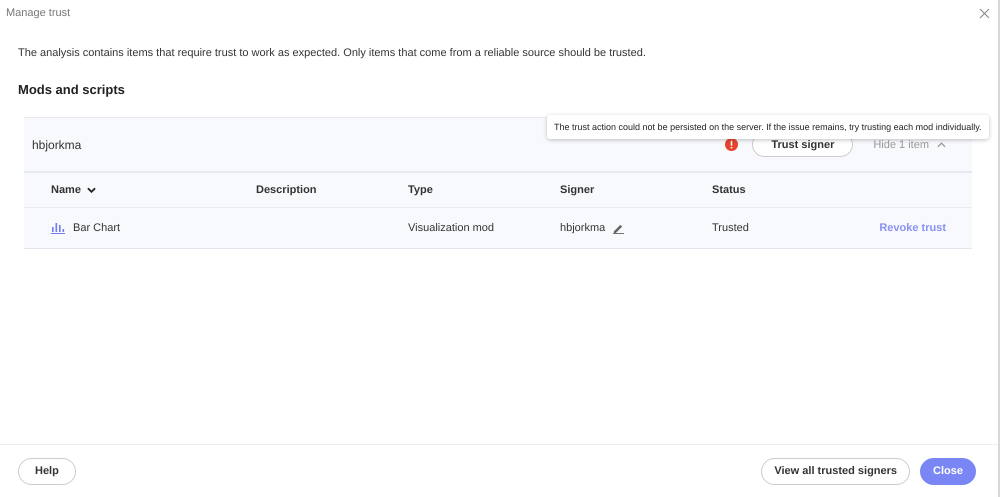  Describe the element at coordinates (730, 228) in the screenshot. I see `table-cell: Trusted` at that location.